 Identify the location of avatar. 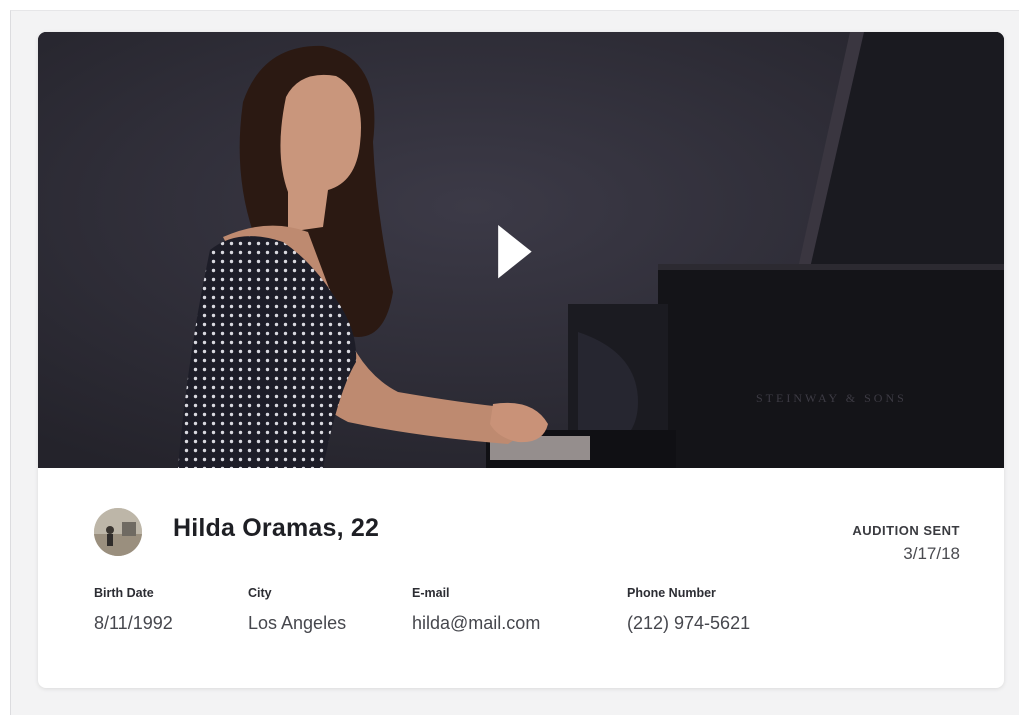
(118, 532).